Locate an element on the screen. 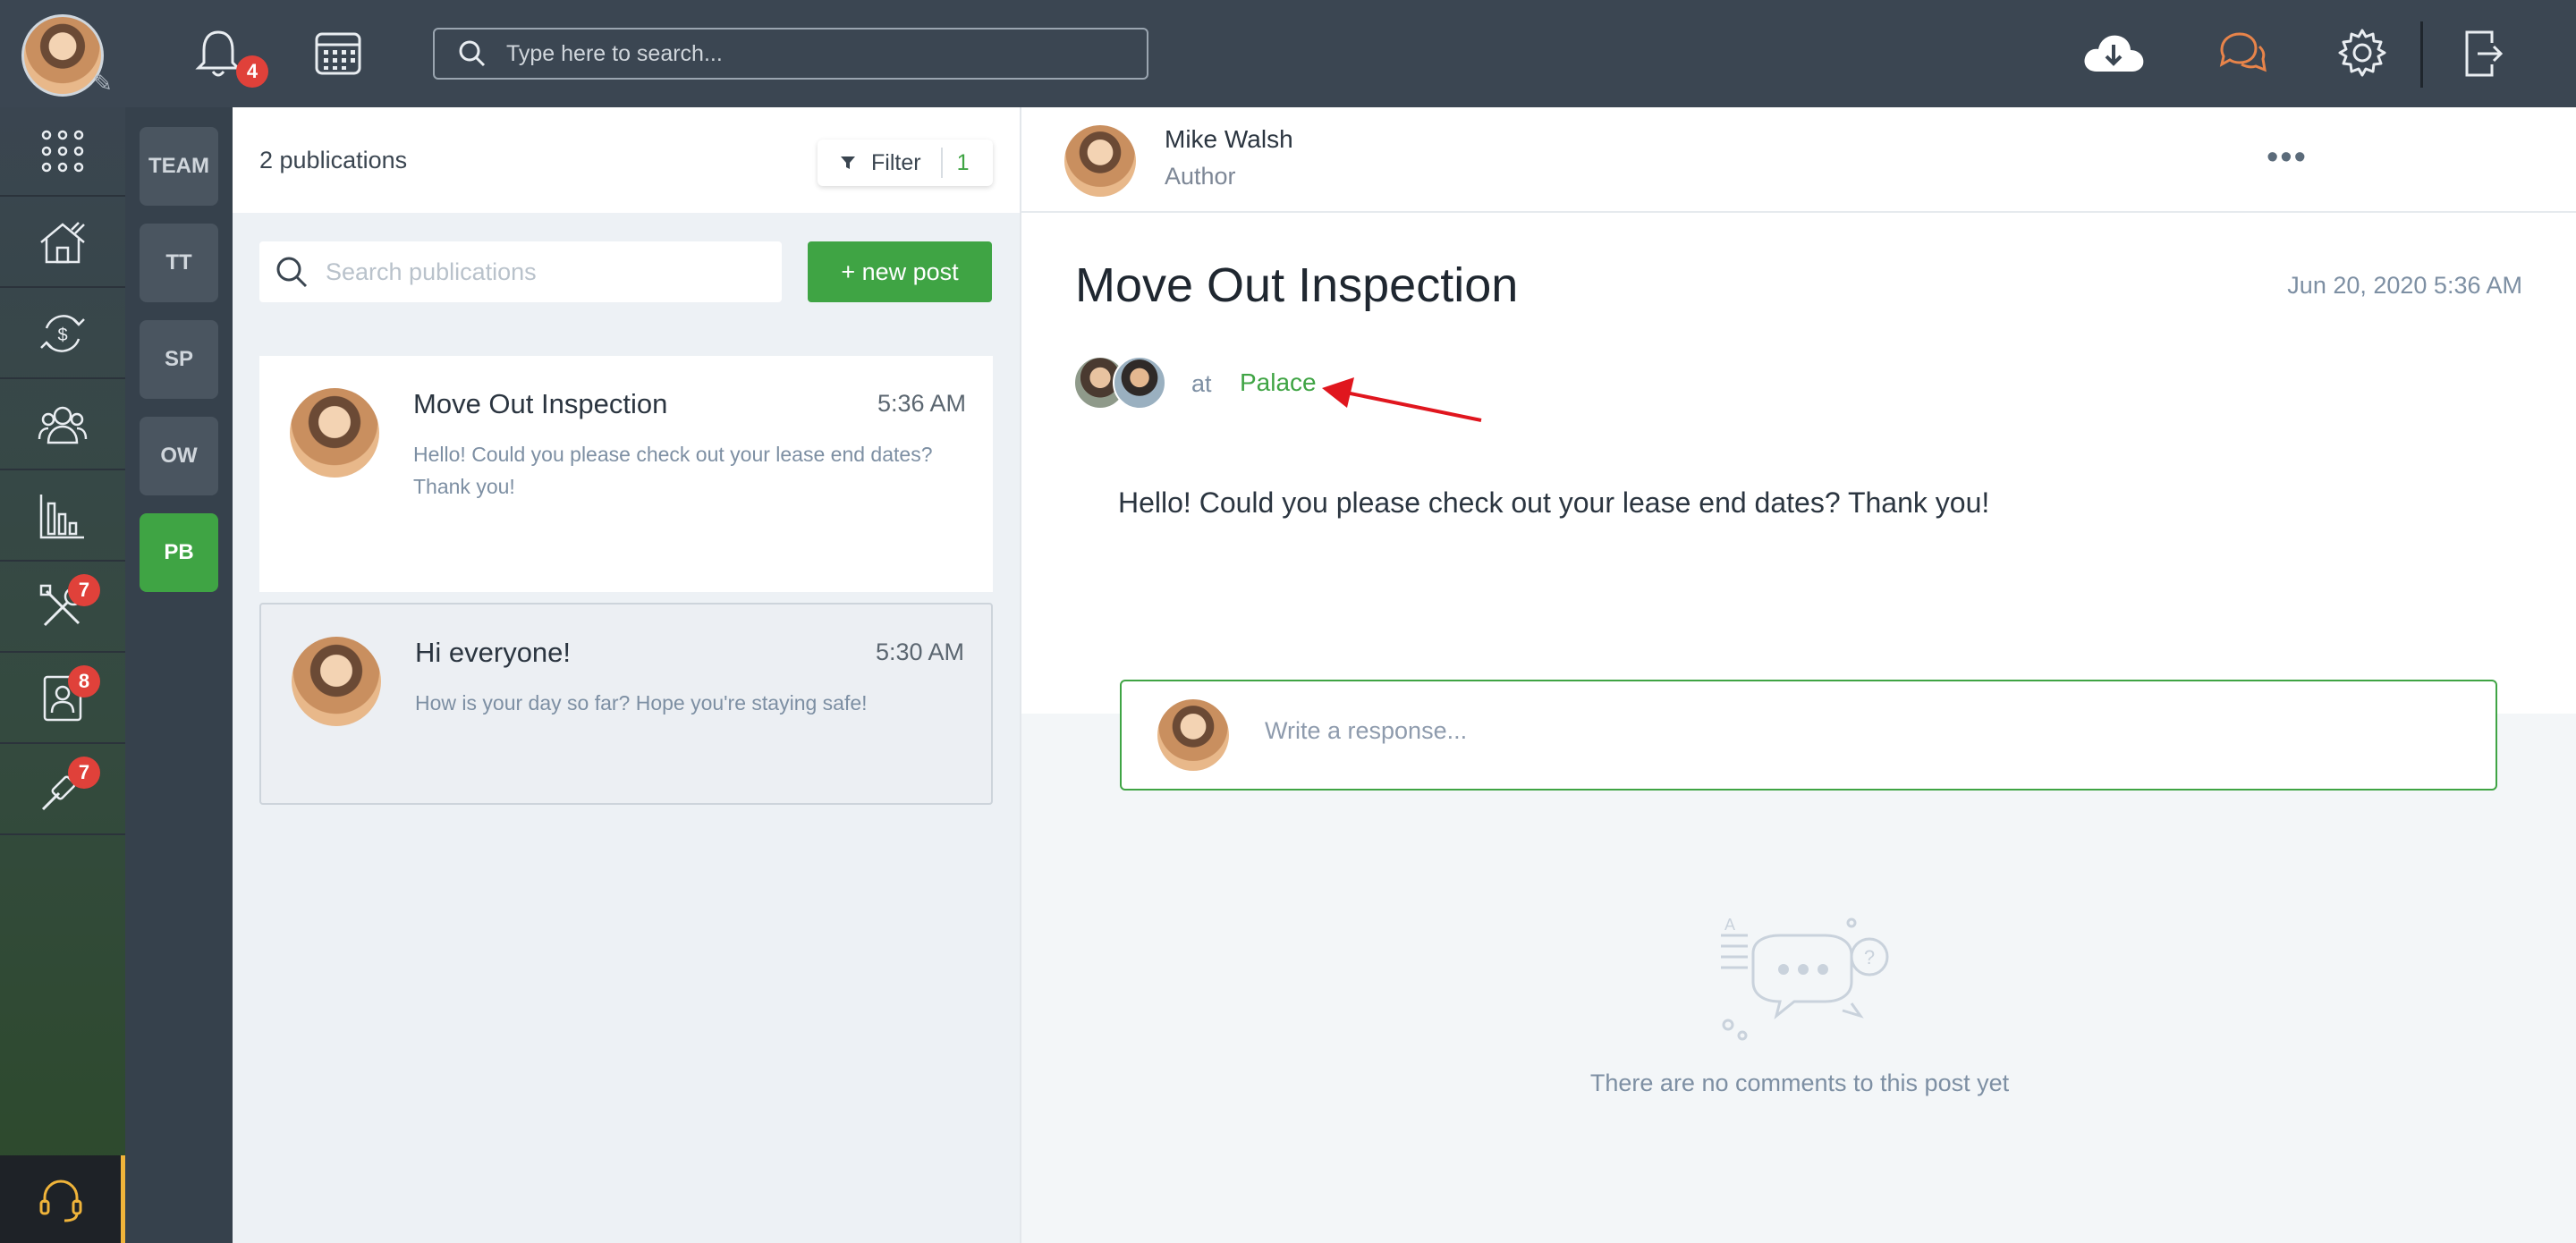  nav-reports is located at coordinates (62, 517).